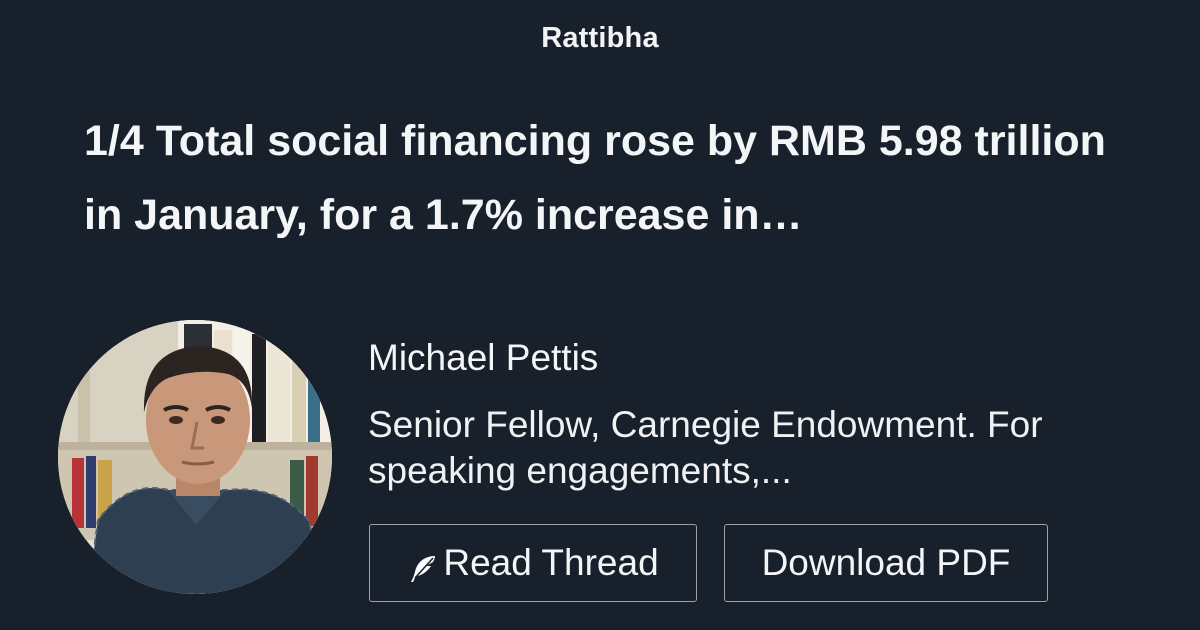 This screenshot has height=630, width=1200. I want to click on read-thread-button: Read Thread, so click(533, 563).